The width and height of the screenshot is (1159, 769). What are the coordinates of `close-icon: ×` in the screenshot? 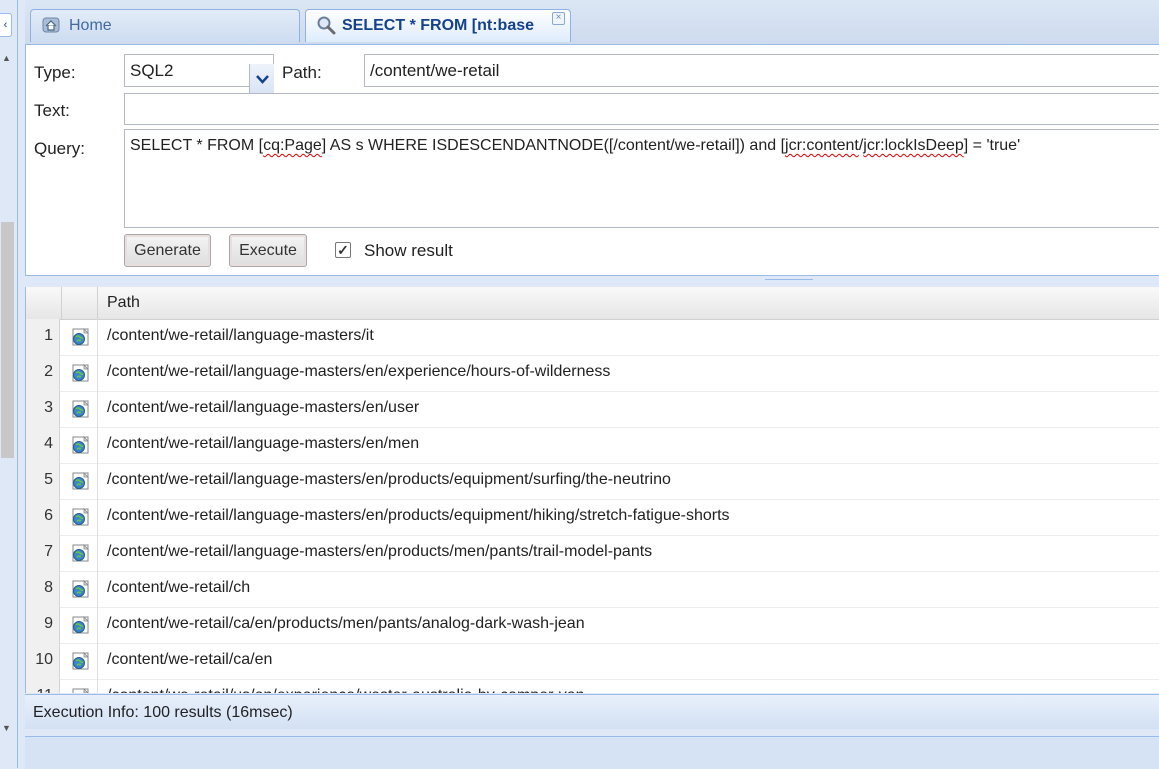 It's located at (558, 18).